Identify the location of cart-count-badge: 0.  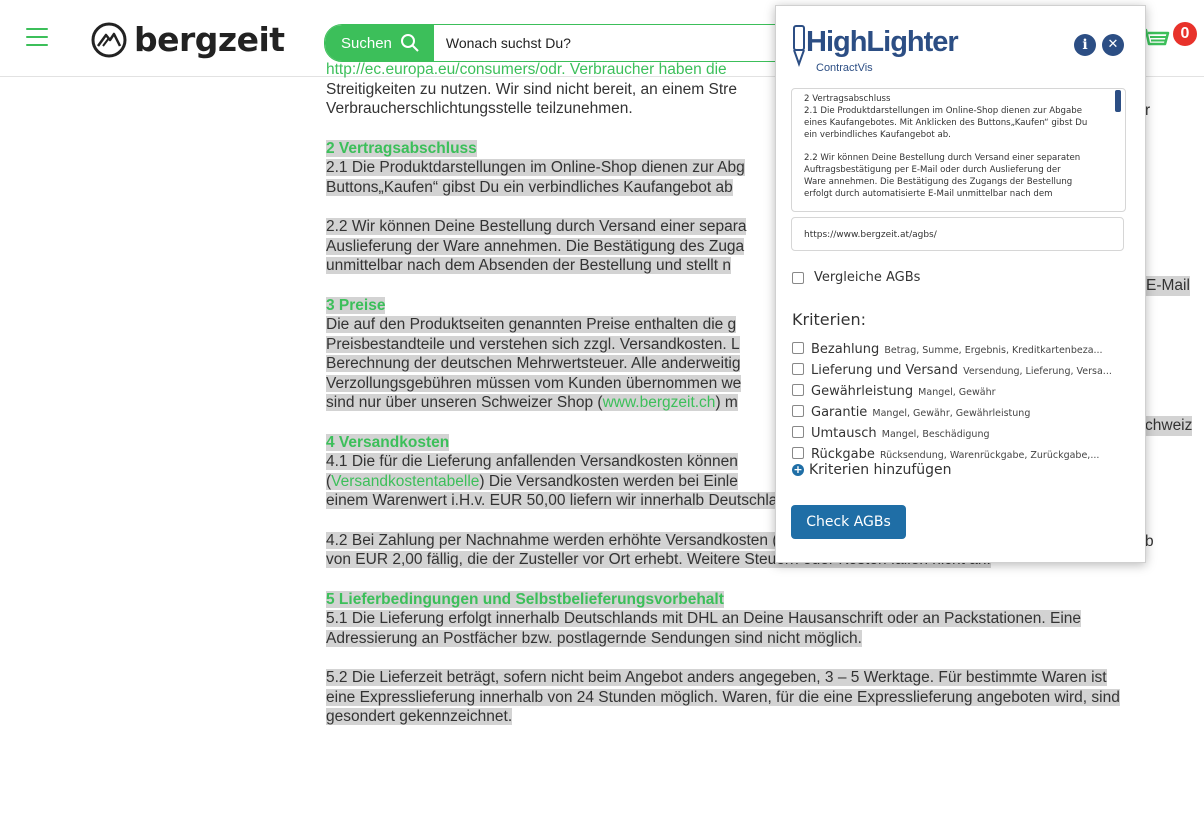
(1185, 34).